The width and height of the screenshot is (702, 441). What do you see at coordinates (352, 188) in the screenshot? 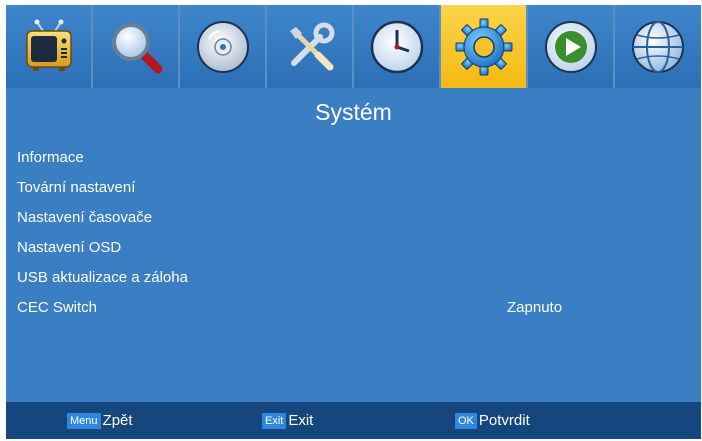
I see `menu-item-factory-reset: Tovární nastavení` at bounding box center [352, 188].